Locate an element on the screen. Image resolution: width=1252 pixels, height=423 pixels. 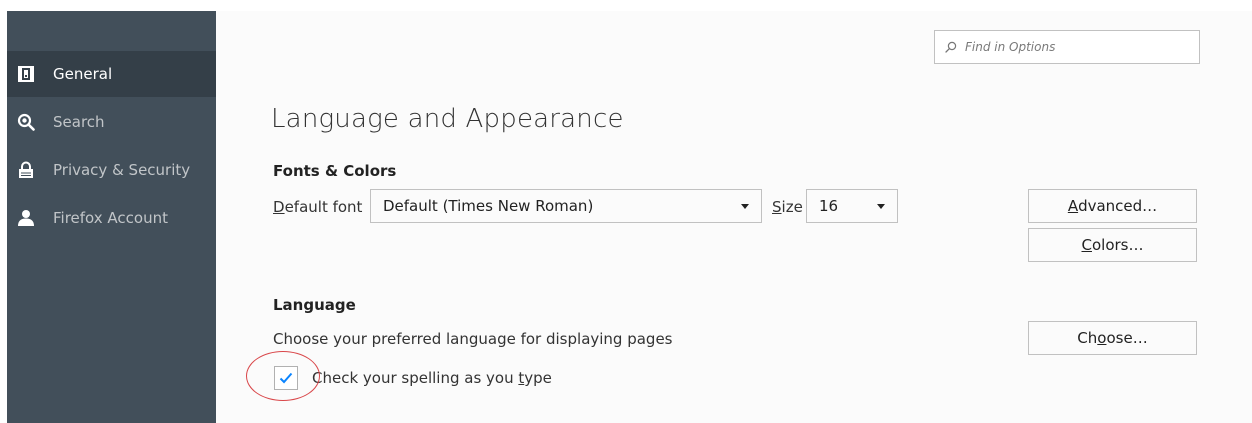
search-field is located at coordinates (1067, 47).